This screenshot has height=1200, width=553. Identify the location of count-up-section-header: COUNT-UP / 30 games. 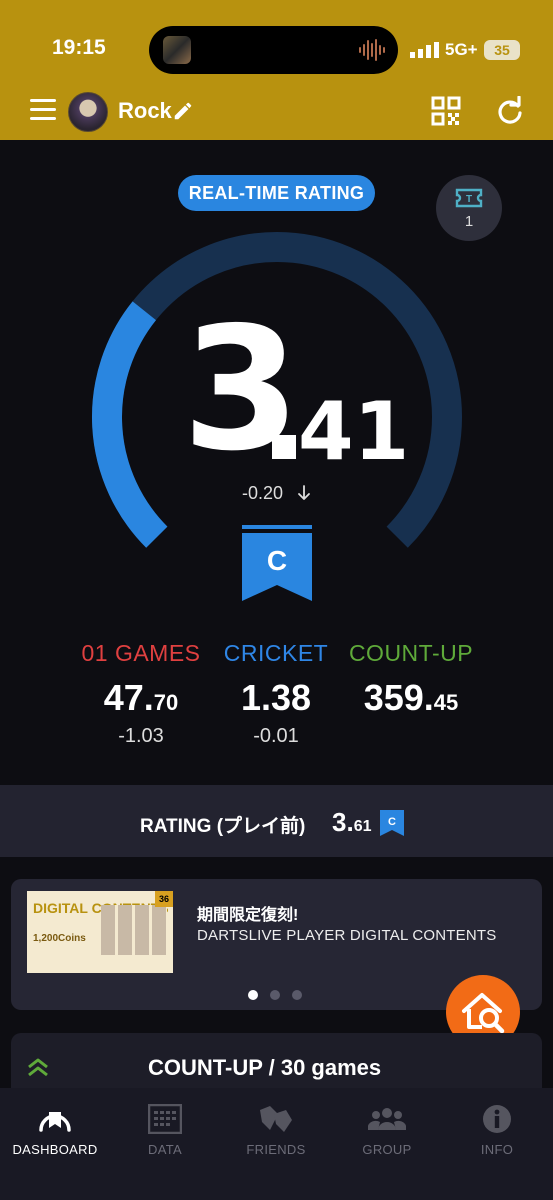
(276, 1063).